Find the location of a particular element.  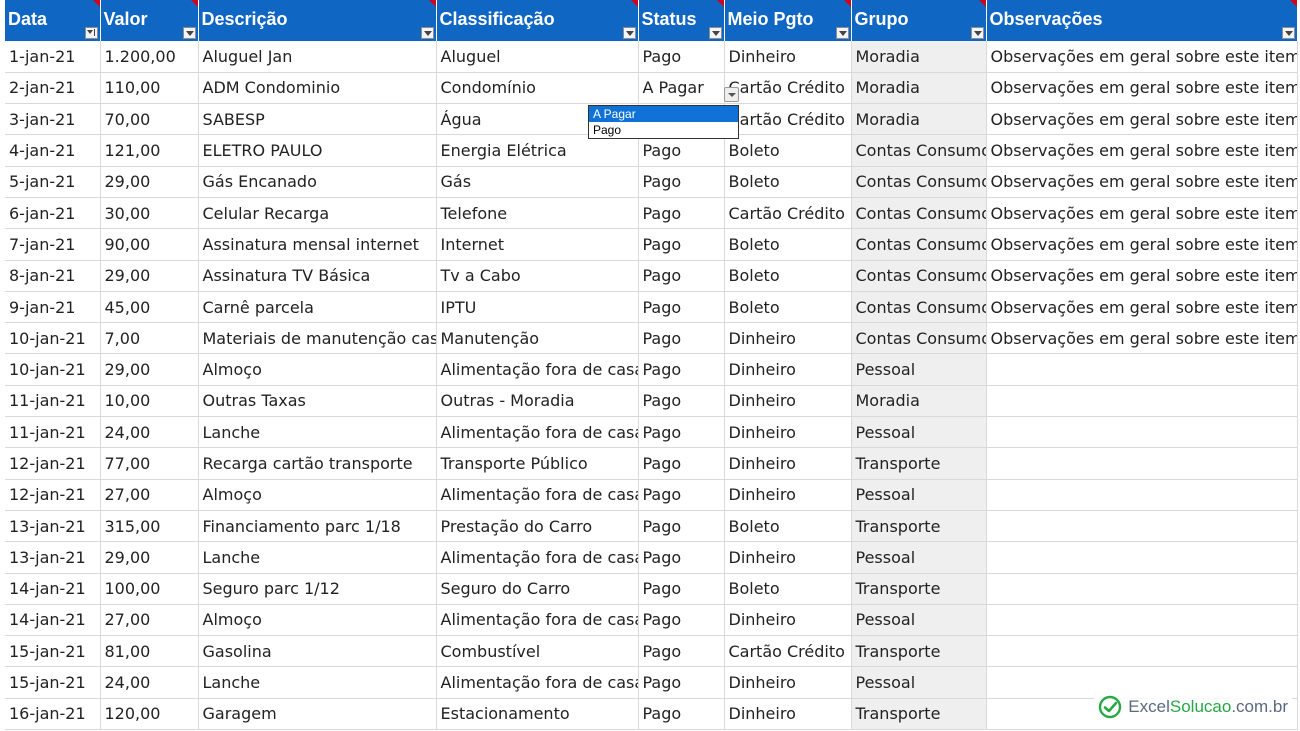

cell-descricao: Celular Recarga is located at coordinates (317, 213).